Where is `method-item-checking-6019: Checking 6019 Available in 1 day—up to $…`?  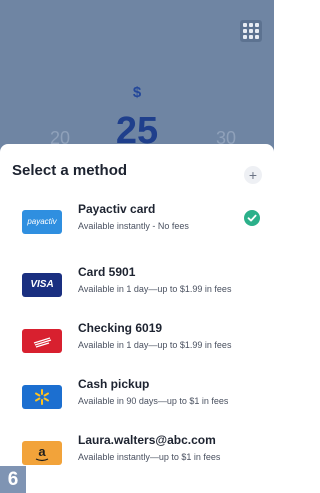 method-item-checking-6019: Checking 6019 Available in 1 day—up to $… is located at coordinates (137, 341).